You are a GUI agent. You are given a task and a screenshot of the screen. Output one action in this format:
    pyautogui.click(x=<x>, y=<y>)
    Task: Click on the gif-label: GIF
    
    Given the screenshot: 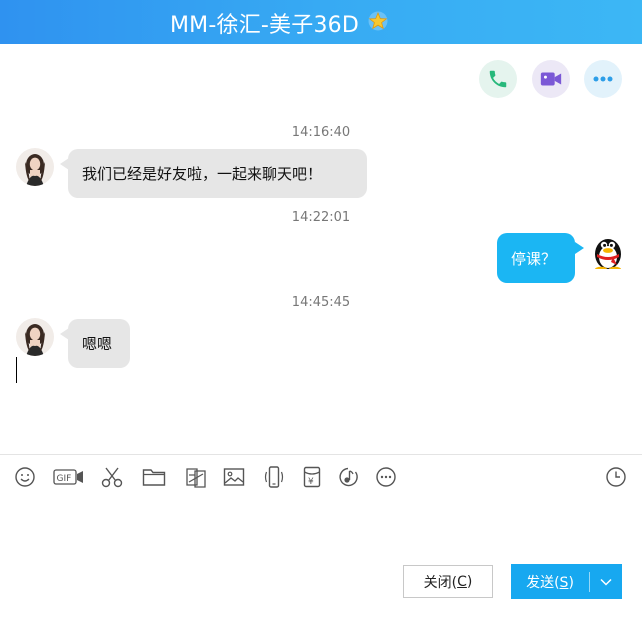 What is the action you would take?
    pyautogui.click(x=64, y=479)
    